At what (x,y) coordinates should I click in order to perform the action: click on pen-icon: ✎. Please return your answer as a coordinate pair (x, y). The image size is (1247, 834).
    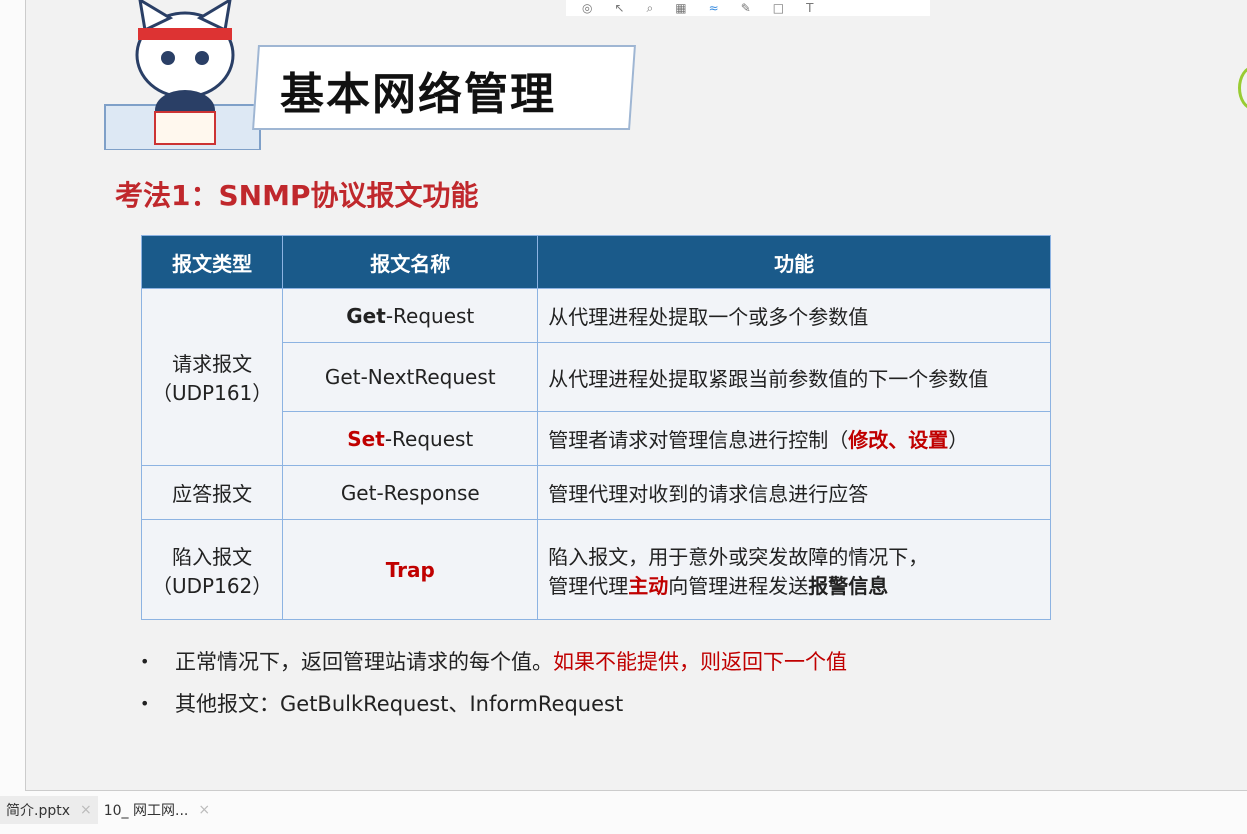
    Looking at the image, I should click on (746, 8).